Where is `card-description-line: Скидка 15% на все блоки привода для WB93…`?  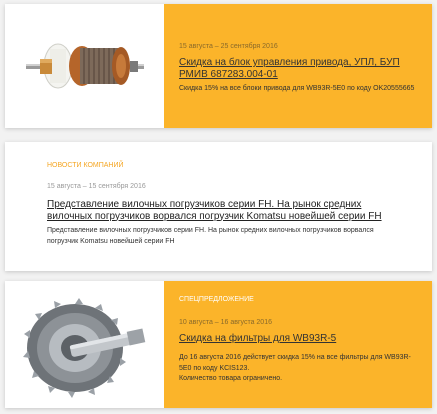 card-description-line: Скидка 15% на все блоки привода для WB93… is located at coordinates (297, 88).